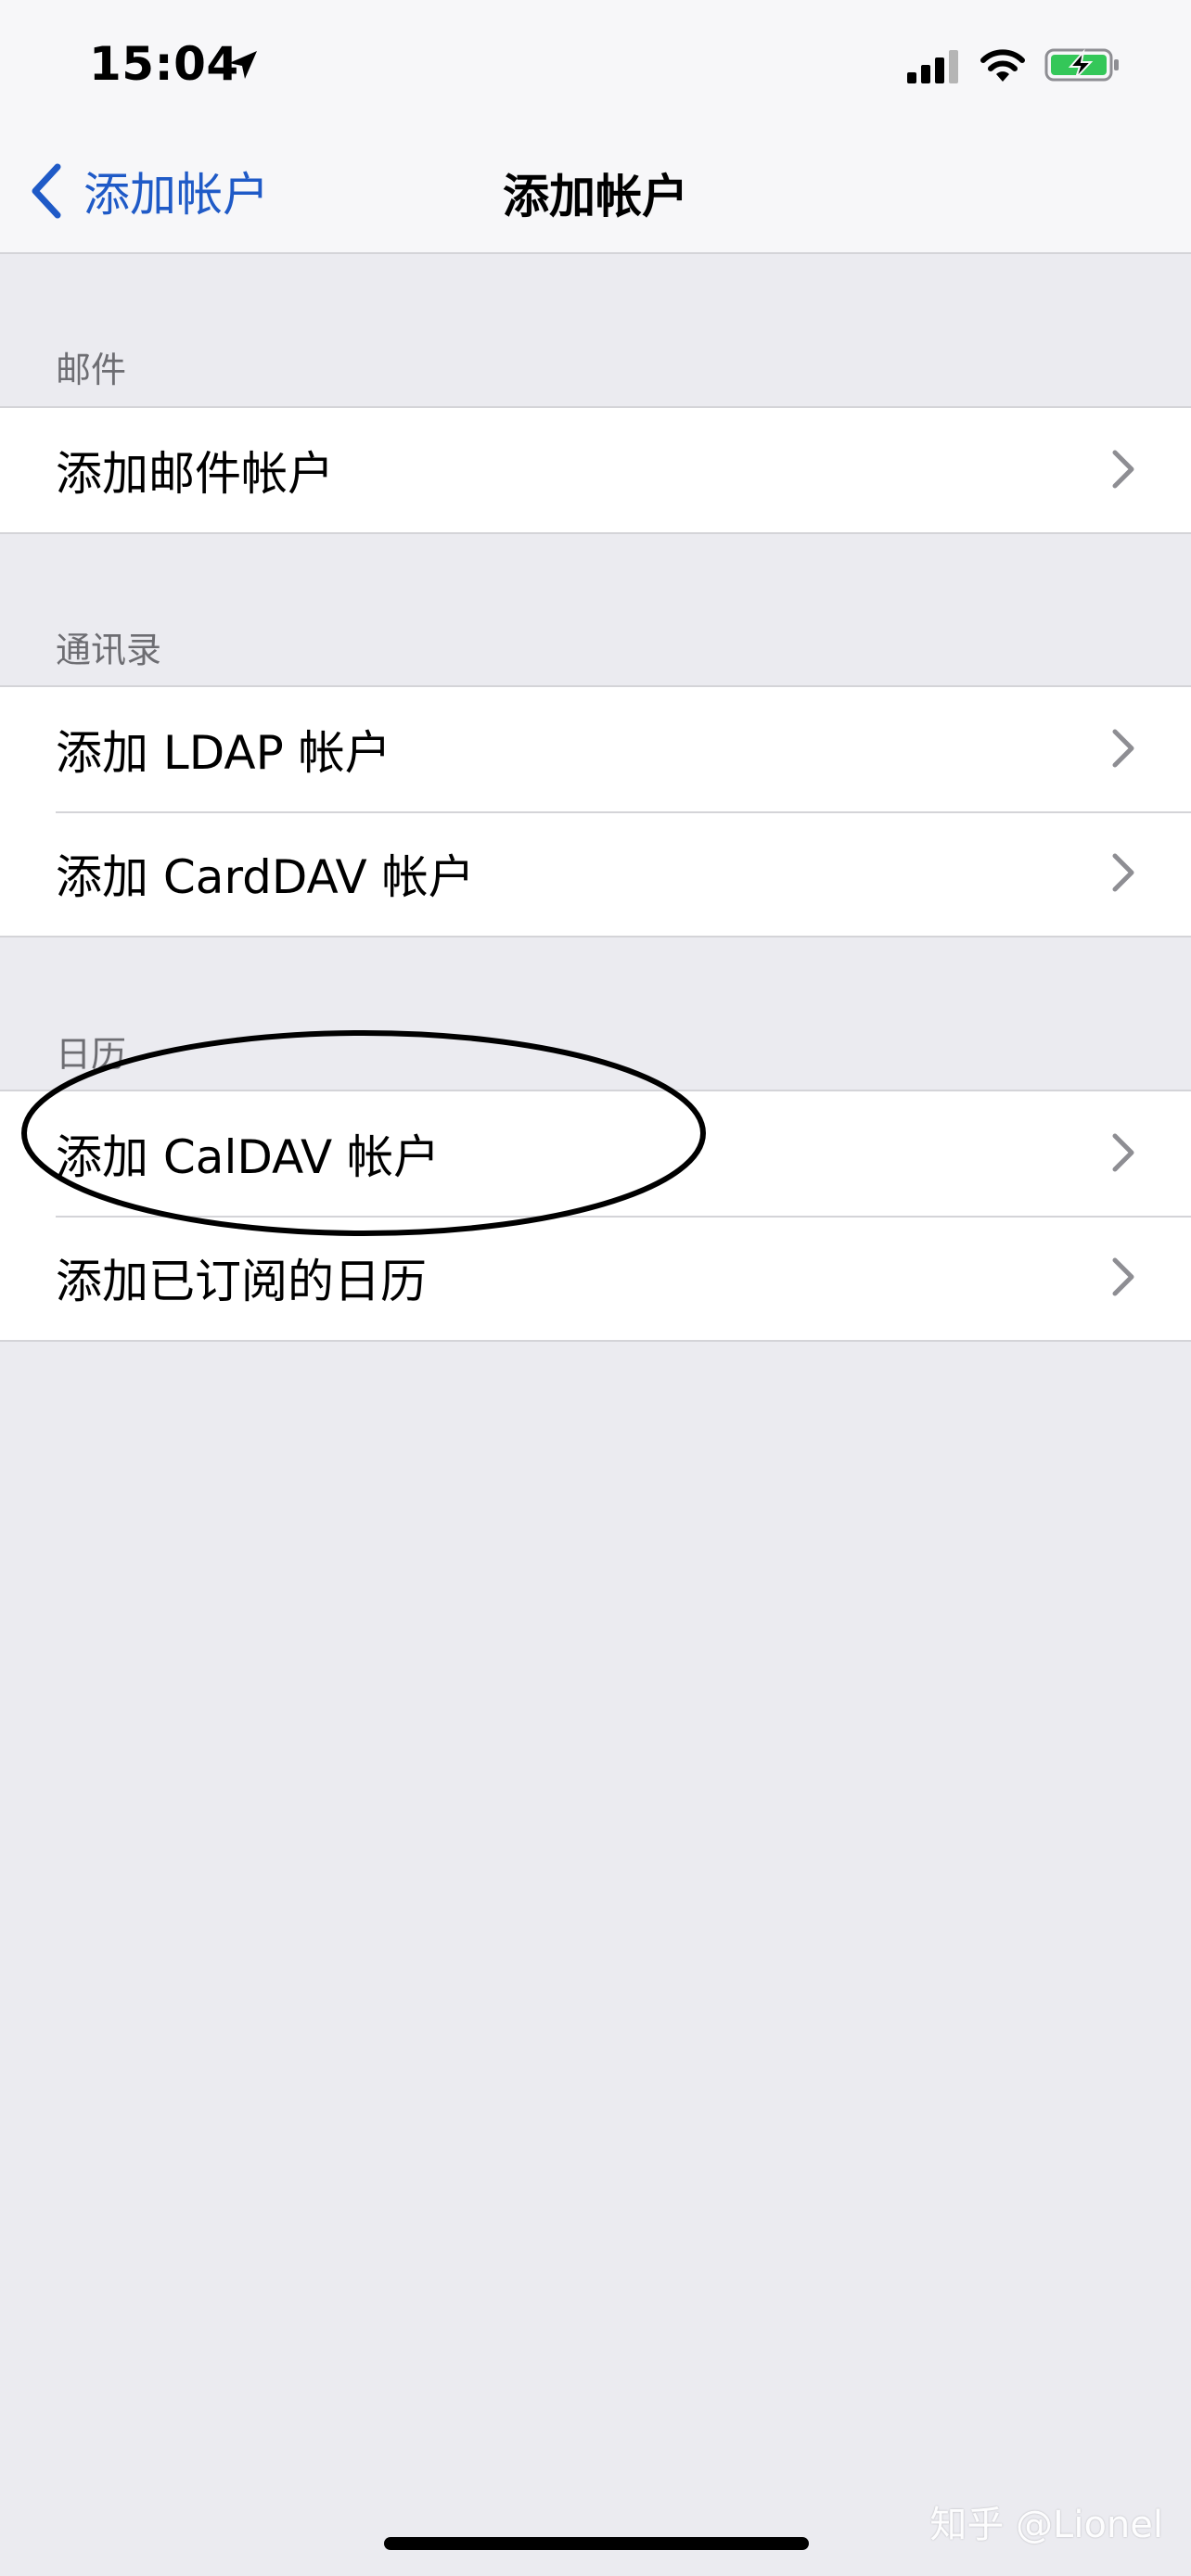 The height and width of the screenshot is (2576, 1191). I want to click on status-time: 15:04, so click(164, 64).